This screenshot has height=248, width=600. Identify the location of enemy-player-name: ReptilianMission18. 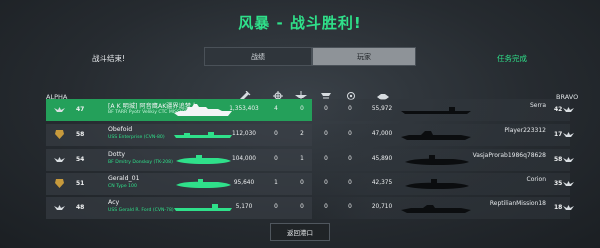
(517, 203).